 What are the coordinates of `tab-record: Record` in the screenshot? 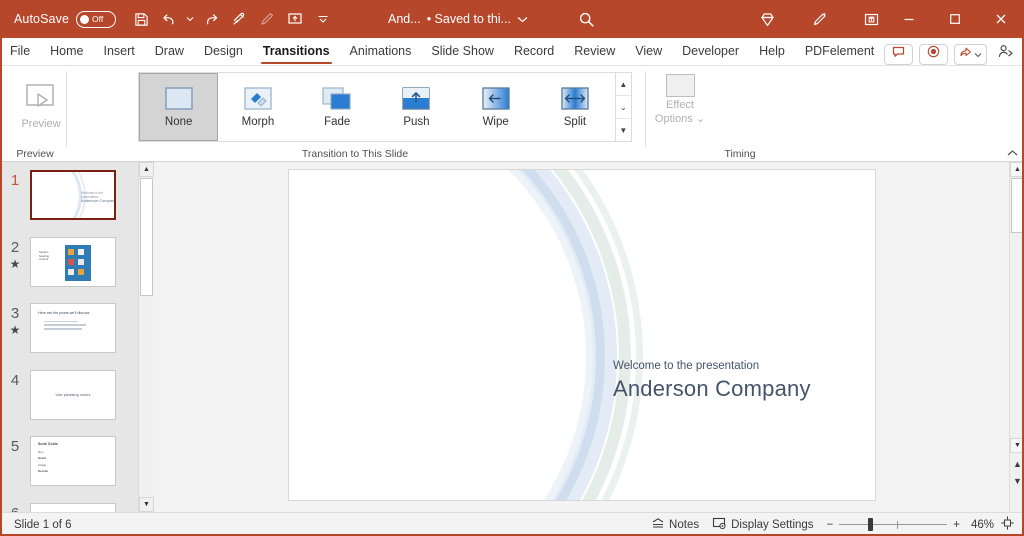 It's located at (534, 51).